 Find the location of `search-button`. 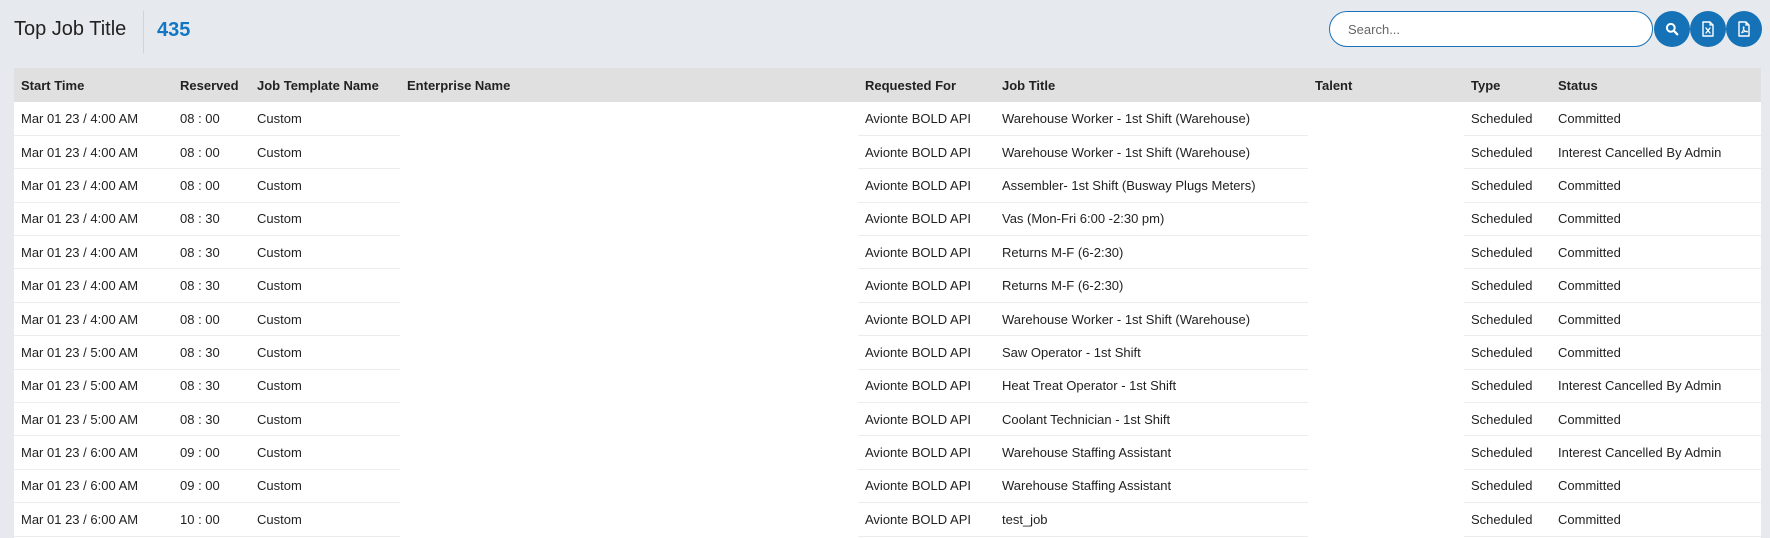

search-button is located at coordinates (1672, 29).